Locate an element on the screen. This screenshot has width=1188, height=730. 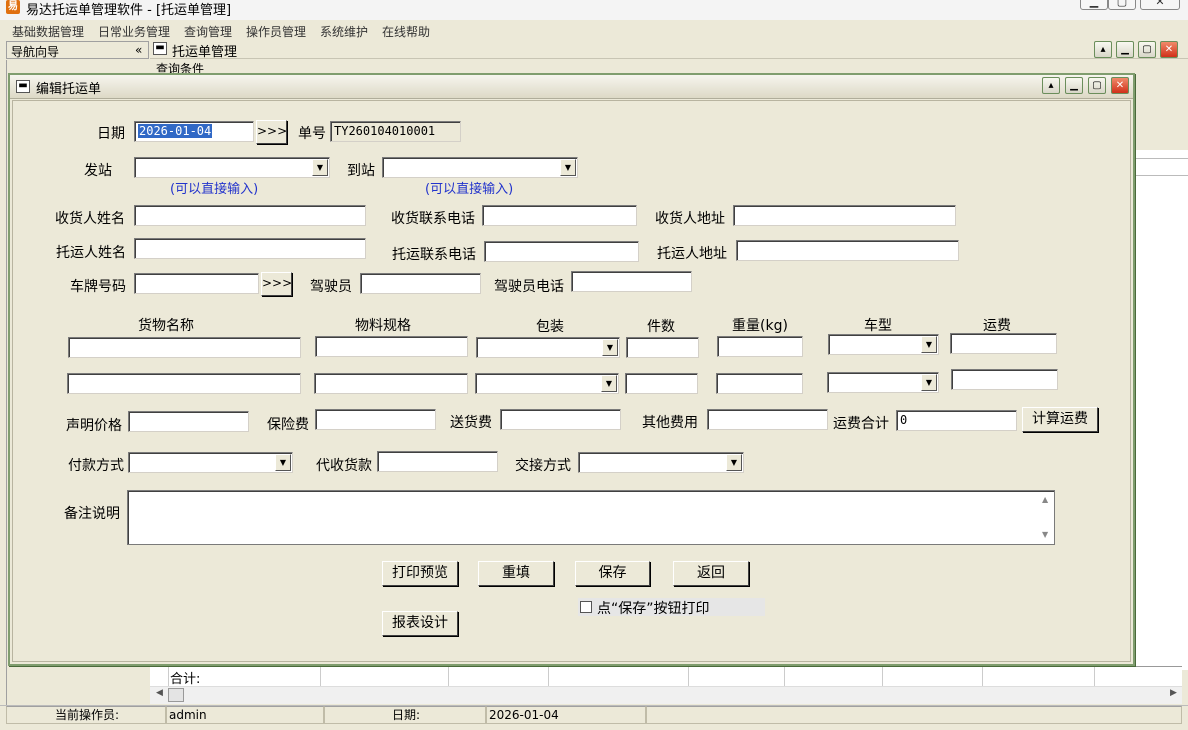
delivery-fee-label: 送货费 is located at coordinates (471, 423).